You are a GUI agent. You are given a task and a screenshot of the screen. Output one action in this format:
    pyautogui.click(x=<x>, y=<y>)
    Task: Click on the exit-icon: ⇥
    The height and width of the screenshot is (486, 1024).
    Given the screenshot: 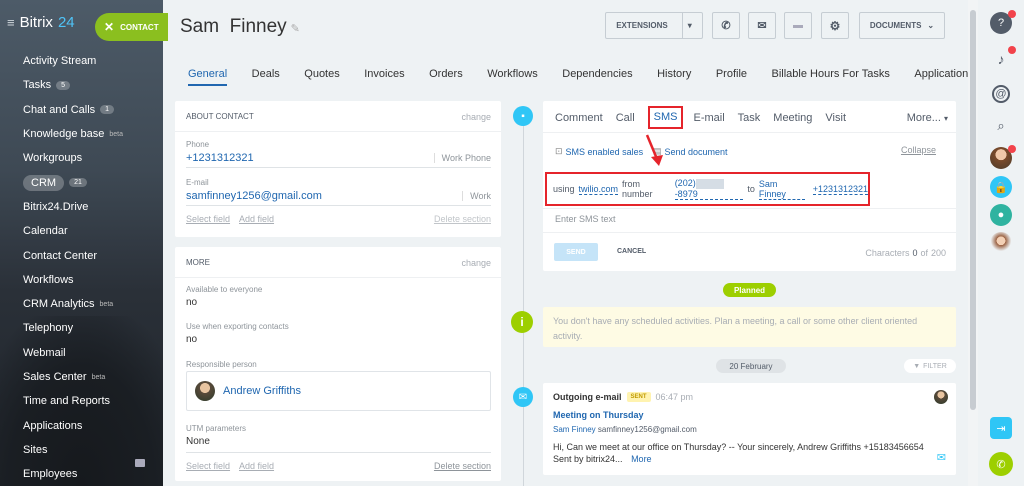 What is the action you would take?
    pyautogui.click(x=1001, y=428)
    